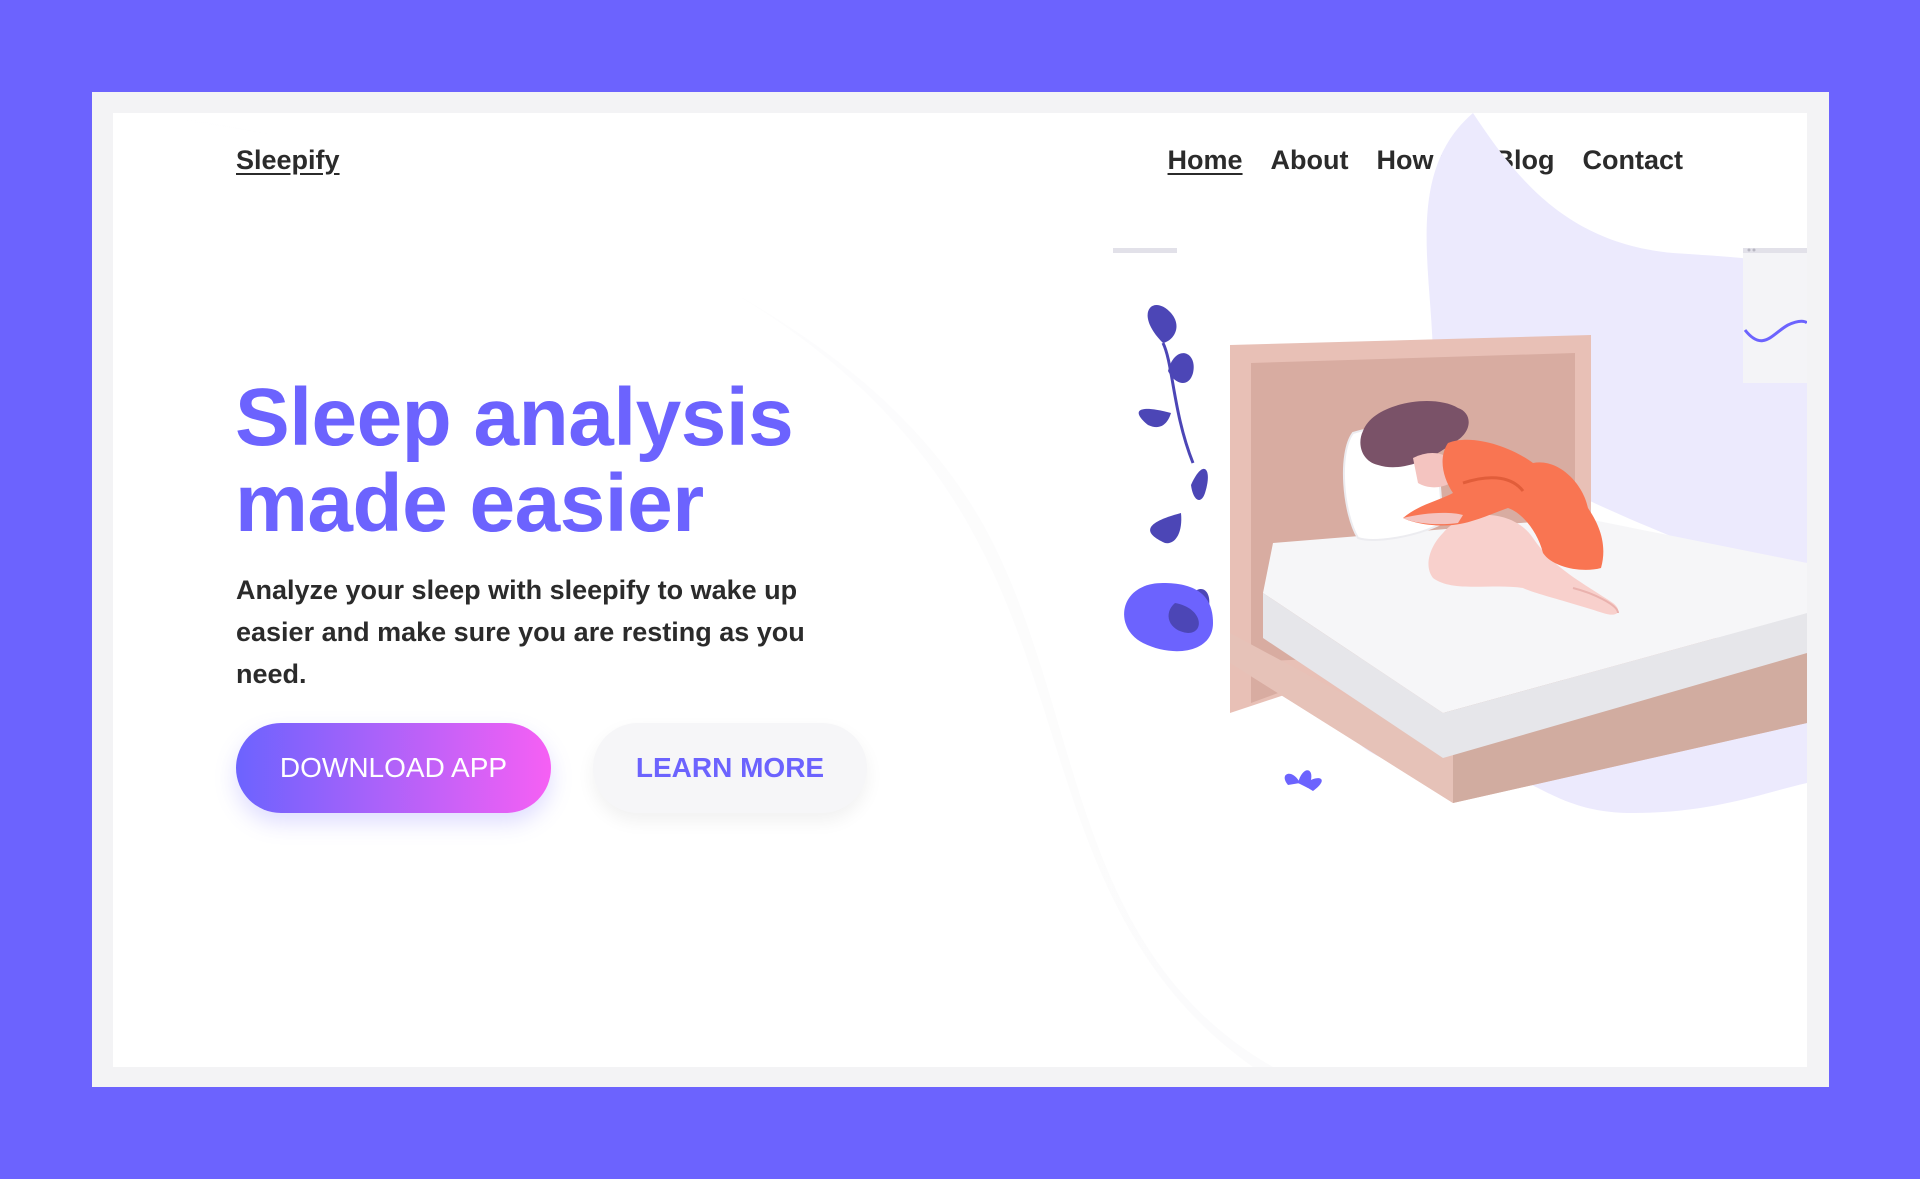 This screenshot has height=1179, width=1920. What do you see at coordinates (288, 160) in the screenshot?
I see `brand-logo: Sleepify` at bounding box center [288, 160].